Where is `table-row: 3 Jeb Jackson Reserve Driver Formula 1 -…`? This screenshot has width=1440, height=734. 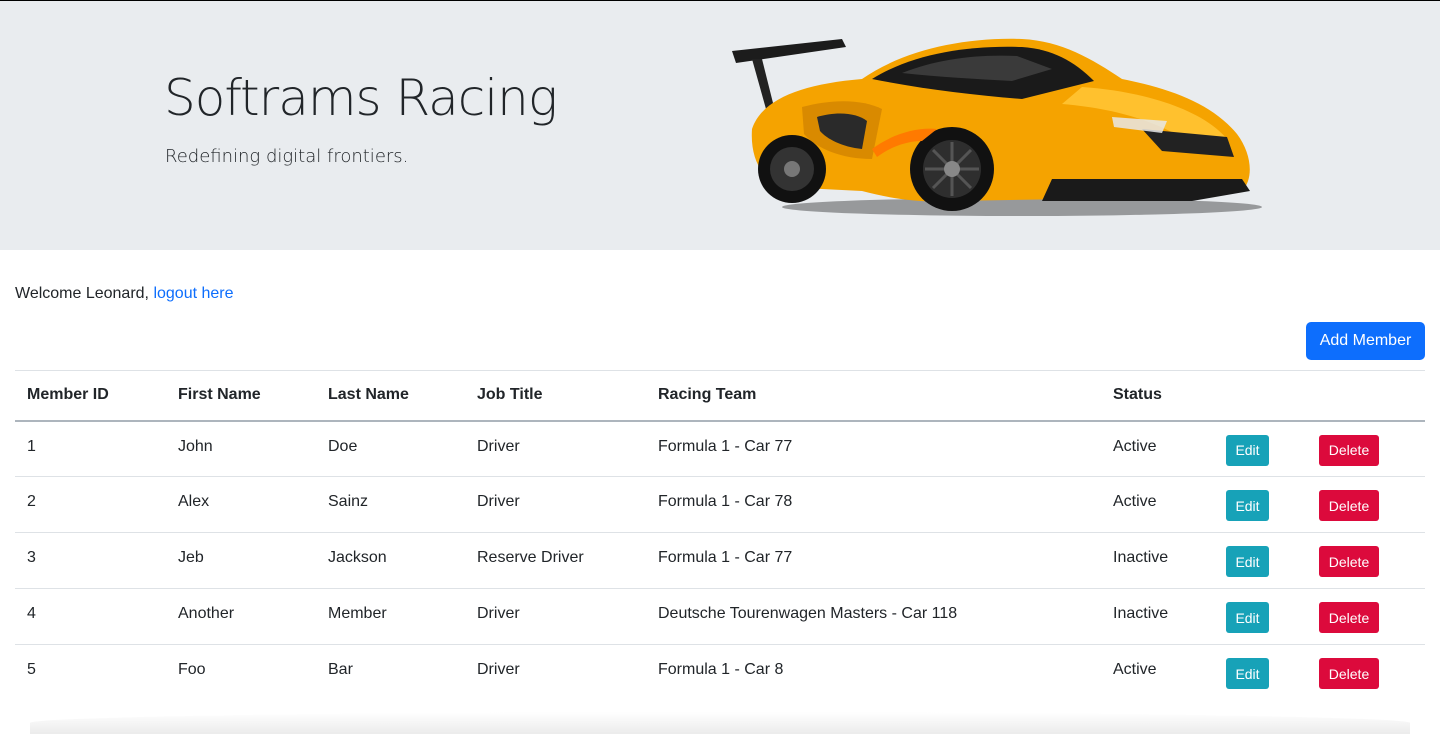
table-row: 3 Jeb Jackson Reserve Driver Formula 1 -… is located at coordinates (720, 560).